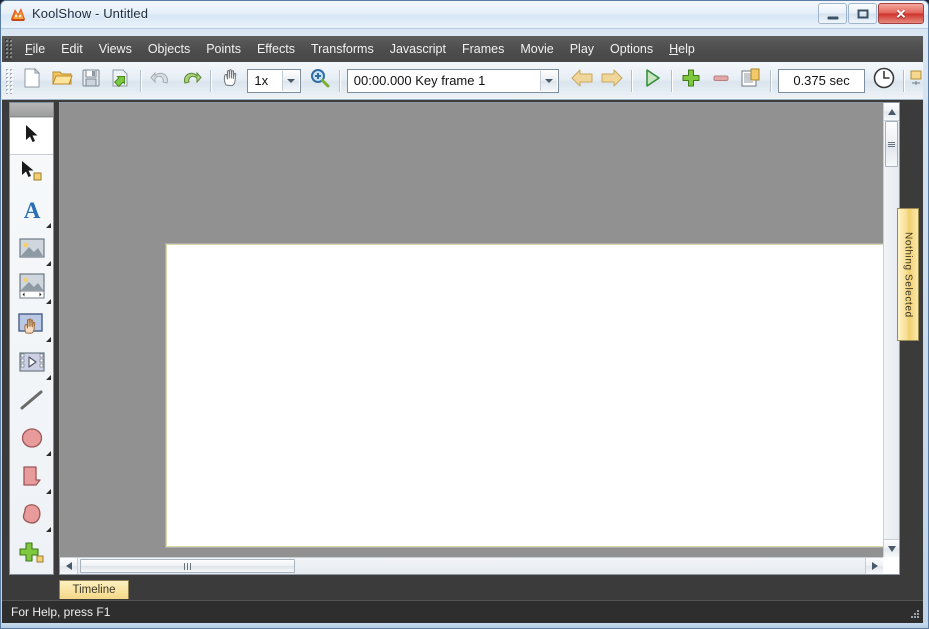  Describe the element at coordinates (31, 554) in the screenshot. I see `tool-add-object` at that location.